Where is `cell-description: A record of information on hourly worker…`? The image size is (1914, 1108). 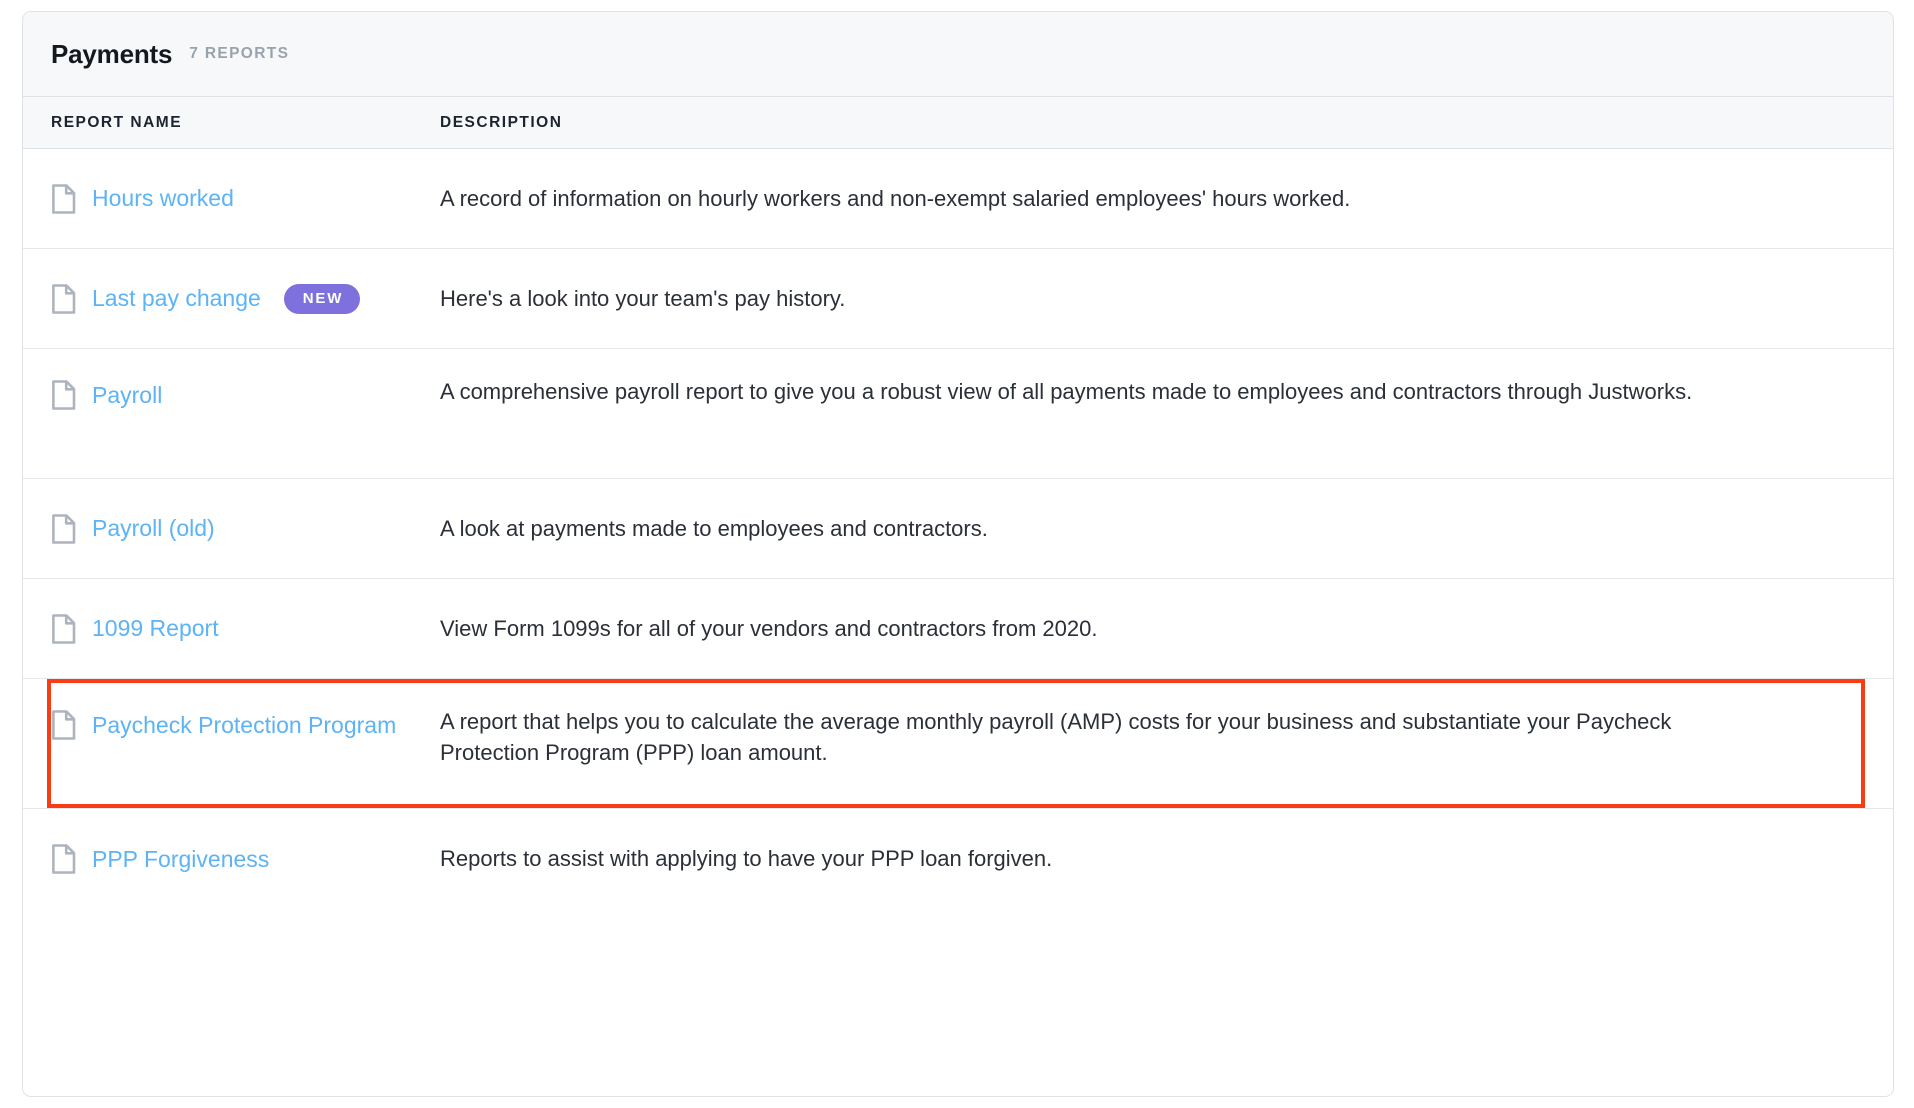 cell-description: A record of information on hourly worker… is located at coordinates (1166, 198).